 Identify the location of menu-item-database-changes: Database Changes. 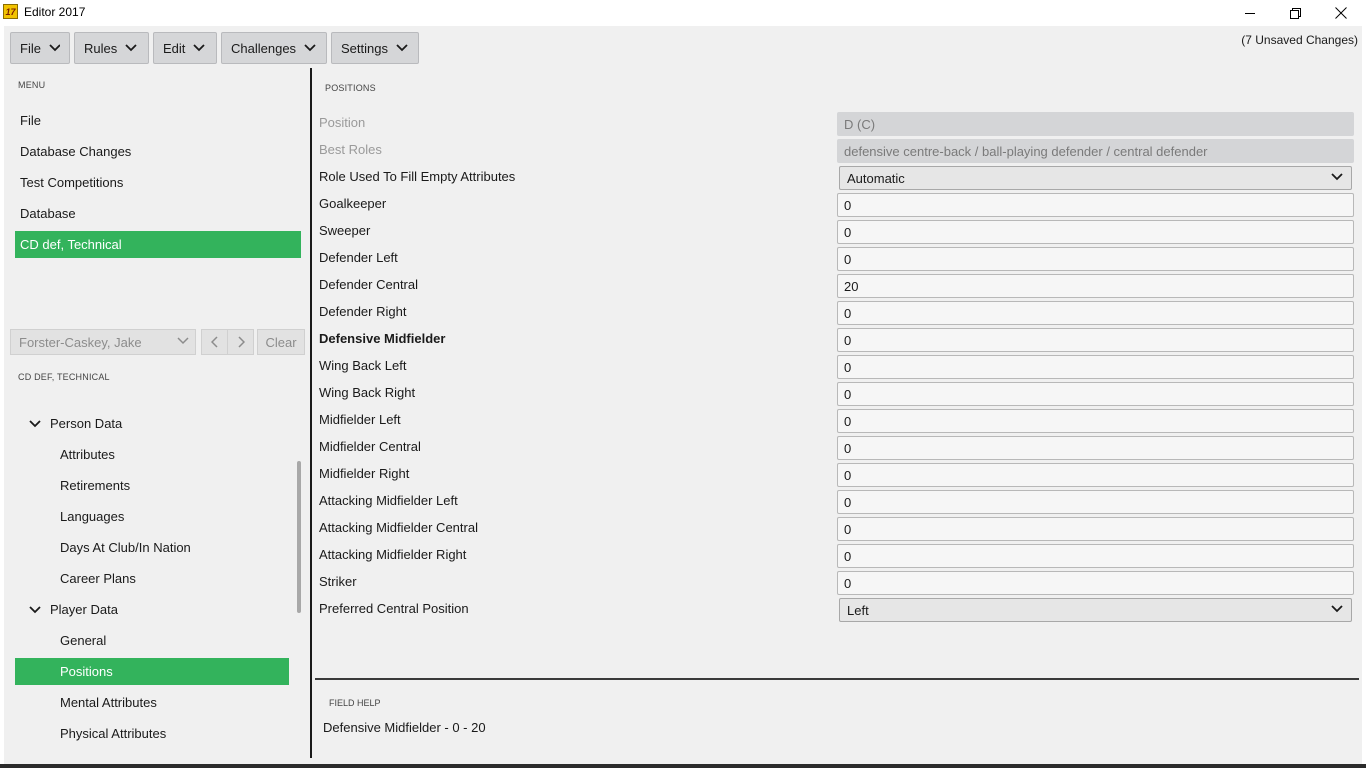
(158, 151).